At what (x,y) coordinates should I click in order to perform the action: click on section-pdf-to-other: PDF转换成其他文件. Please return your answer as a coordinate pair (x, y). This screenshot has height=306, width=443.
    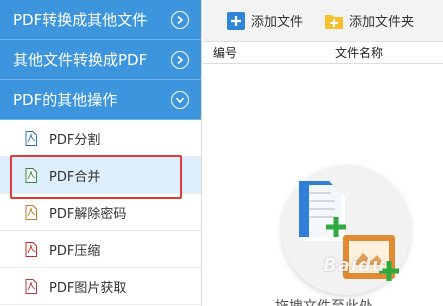
    Looking at the image, I should click on (100, 20).